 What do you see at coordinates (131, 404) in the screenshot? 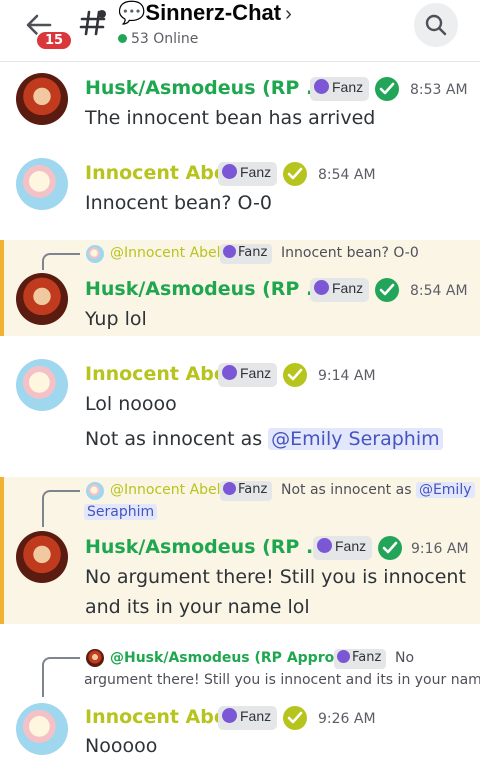
I see `message-text: Lol noooo` at bounding box center [131, 404].